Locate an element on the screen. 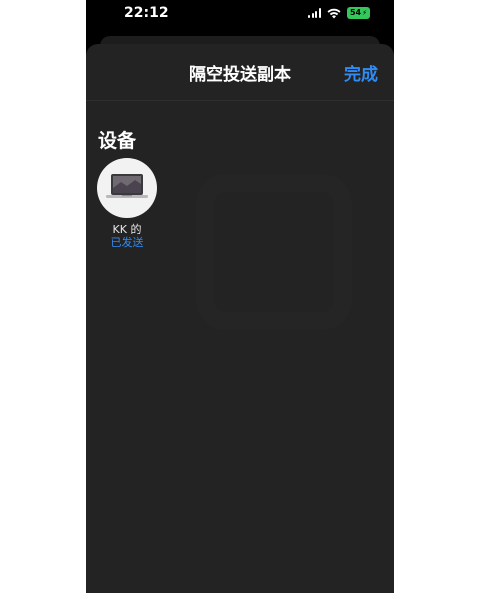 The width and height of the screenshot is (480, 593). battery-icon: 54 ⚡ is located at coordinates (358, 13).